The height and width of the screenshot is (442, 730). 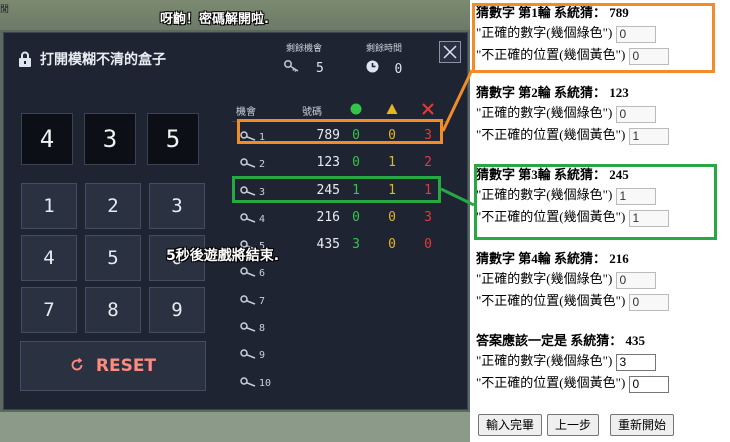 What do you see at coordinates (103, 60) in the screenshot?
I see `dialog-title: 打開模糊不清的盒子` at bounding box center [103, 60].